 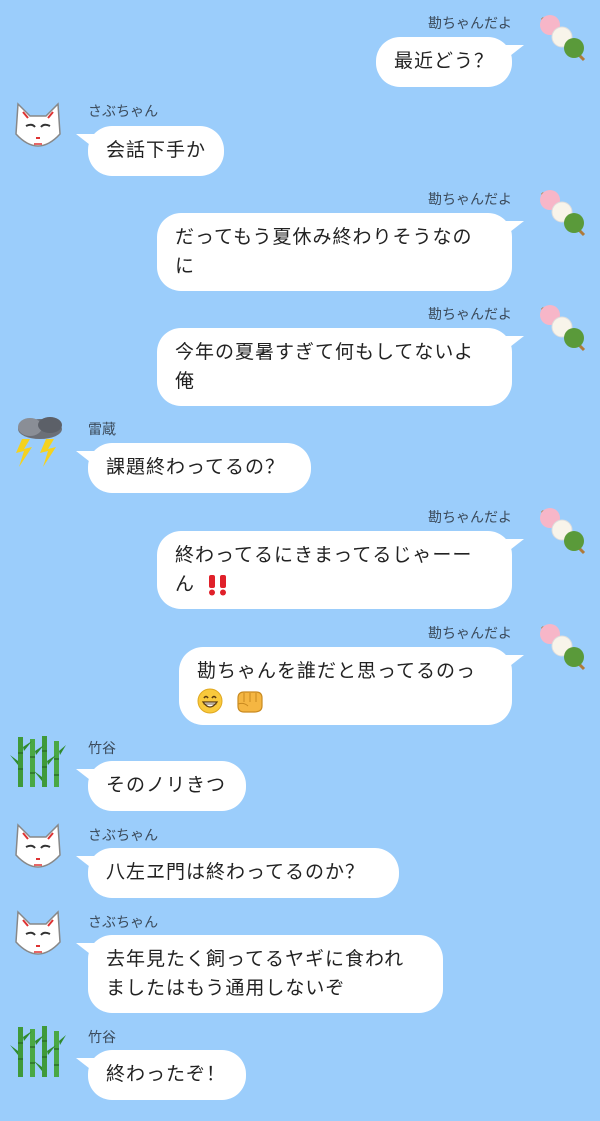 I want to click on message-text: 勘ちゃんを誰だと思ってるのっ, so click(x=337, y=671).